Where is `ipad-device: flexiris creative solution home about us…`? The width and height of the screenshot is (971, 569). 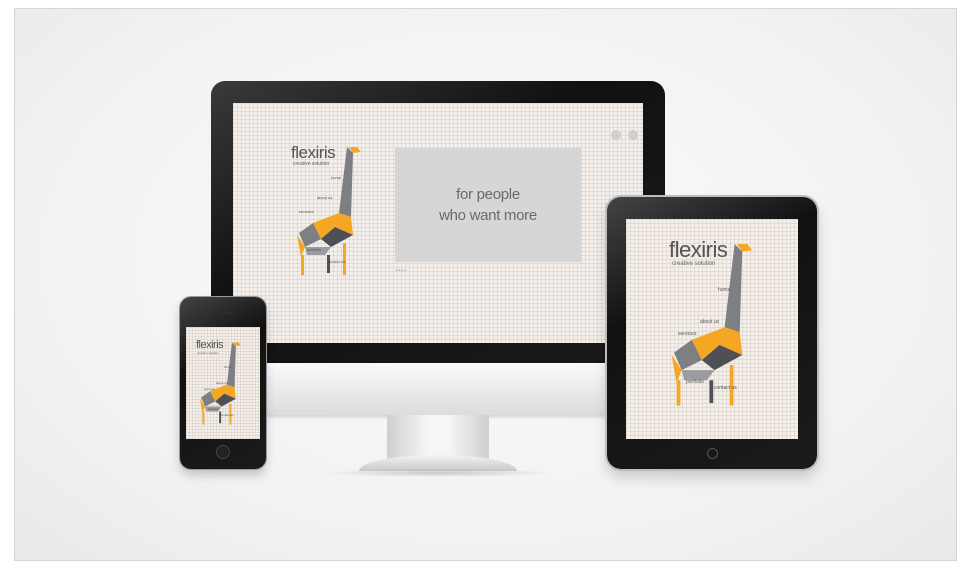 ipad-device: flexiris creative solution home about us… is located at coordinates (712, 333).